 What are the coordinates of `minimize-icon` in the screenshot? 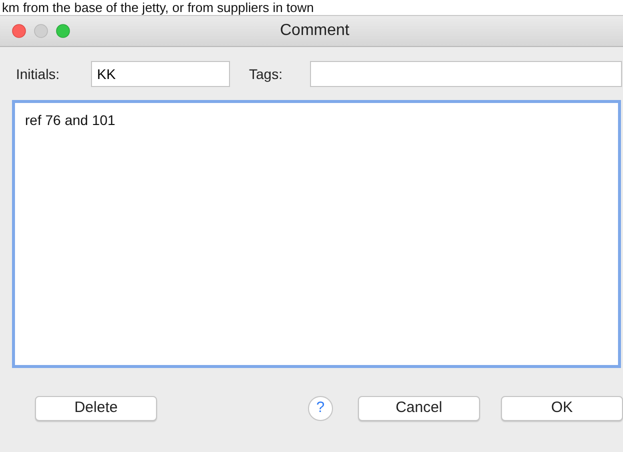 It's located at (41, 31).